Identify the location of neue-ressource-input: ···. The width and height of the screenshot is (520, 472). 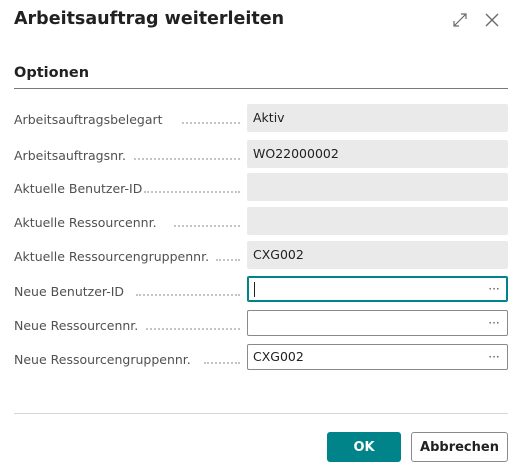
(377, 323).